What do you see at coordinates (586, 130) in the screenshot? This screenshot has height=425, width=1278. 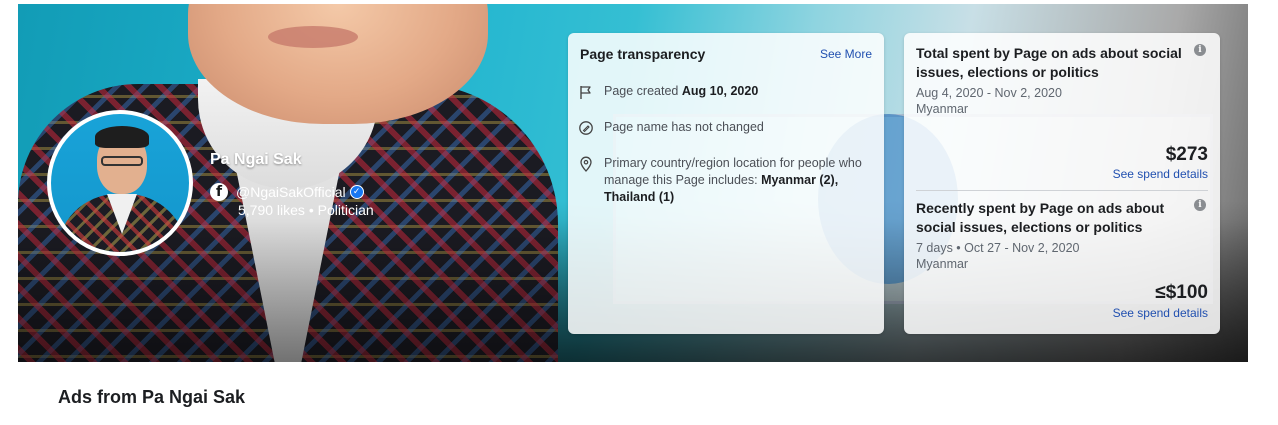 I see `edit-icon` at bounding box center [586, 130].